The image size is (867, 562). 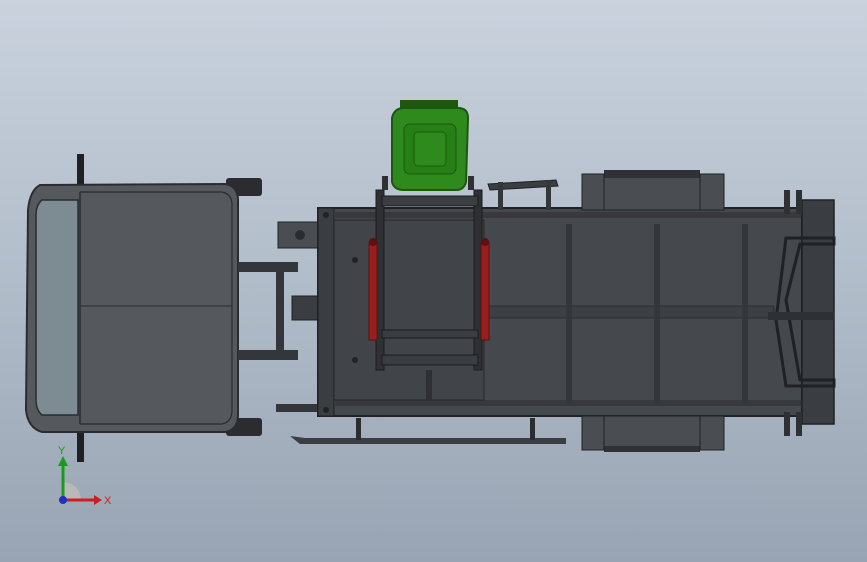 What do you see at coordinates (62, 451) in the screenshot?
I see `triad-y-label: Y` at bounding box center [62, 451].